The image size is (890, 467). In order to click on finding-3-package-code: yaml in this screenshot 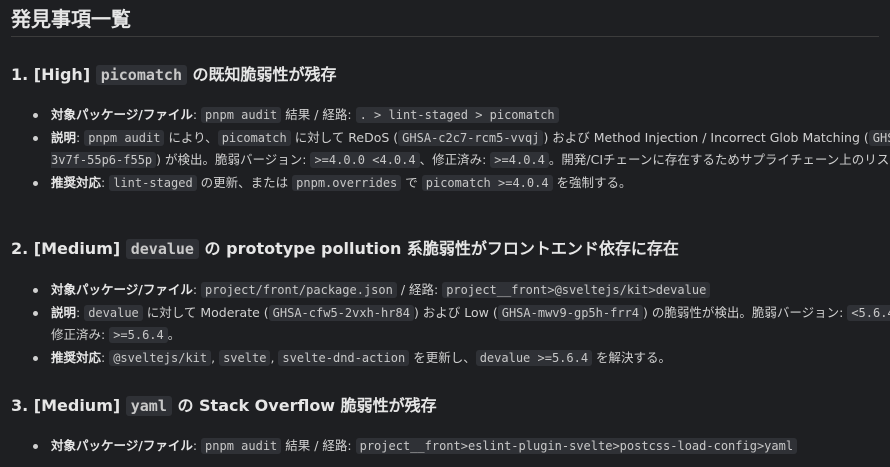, I will do `click(148, 406)`.